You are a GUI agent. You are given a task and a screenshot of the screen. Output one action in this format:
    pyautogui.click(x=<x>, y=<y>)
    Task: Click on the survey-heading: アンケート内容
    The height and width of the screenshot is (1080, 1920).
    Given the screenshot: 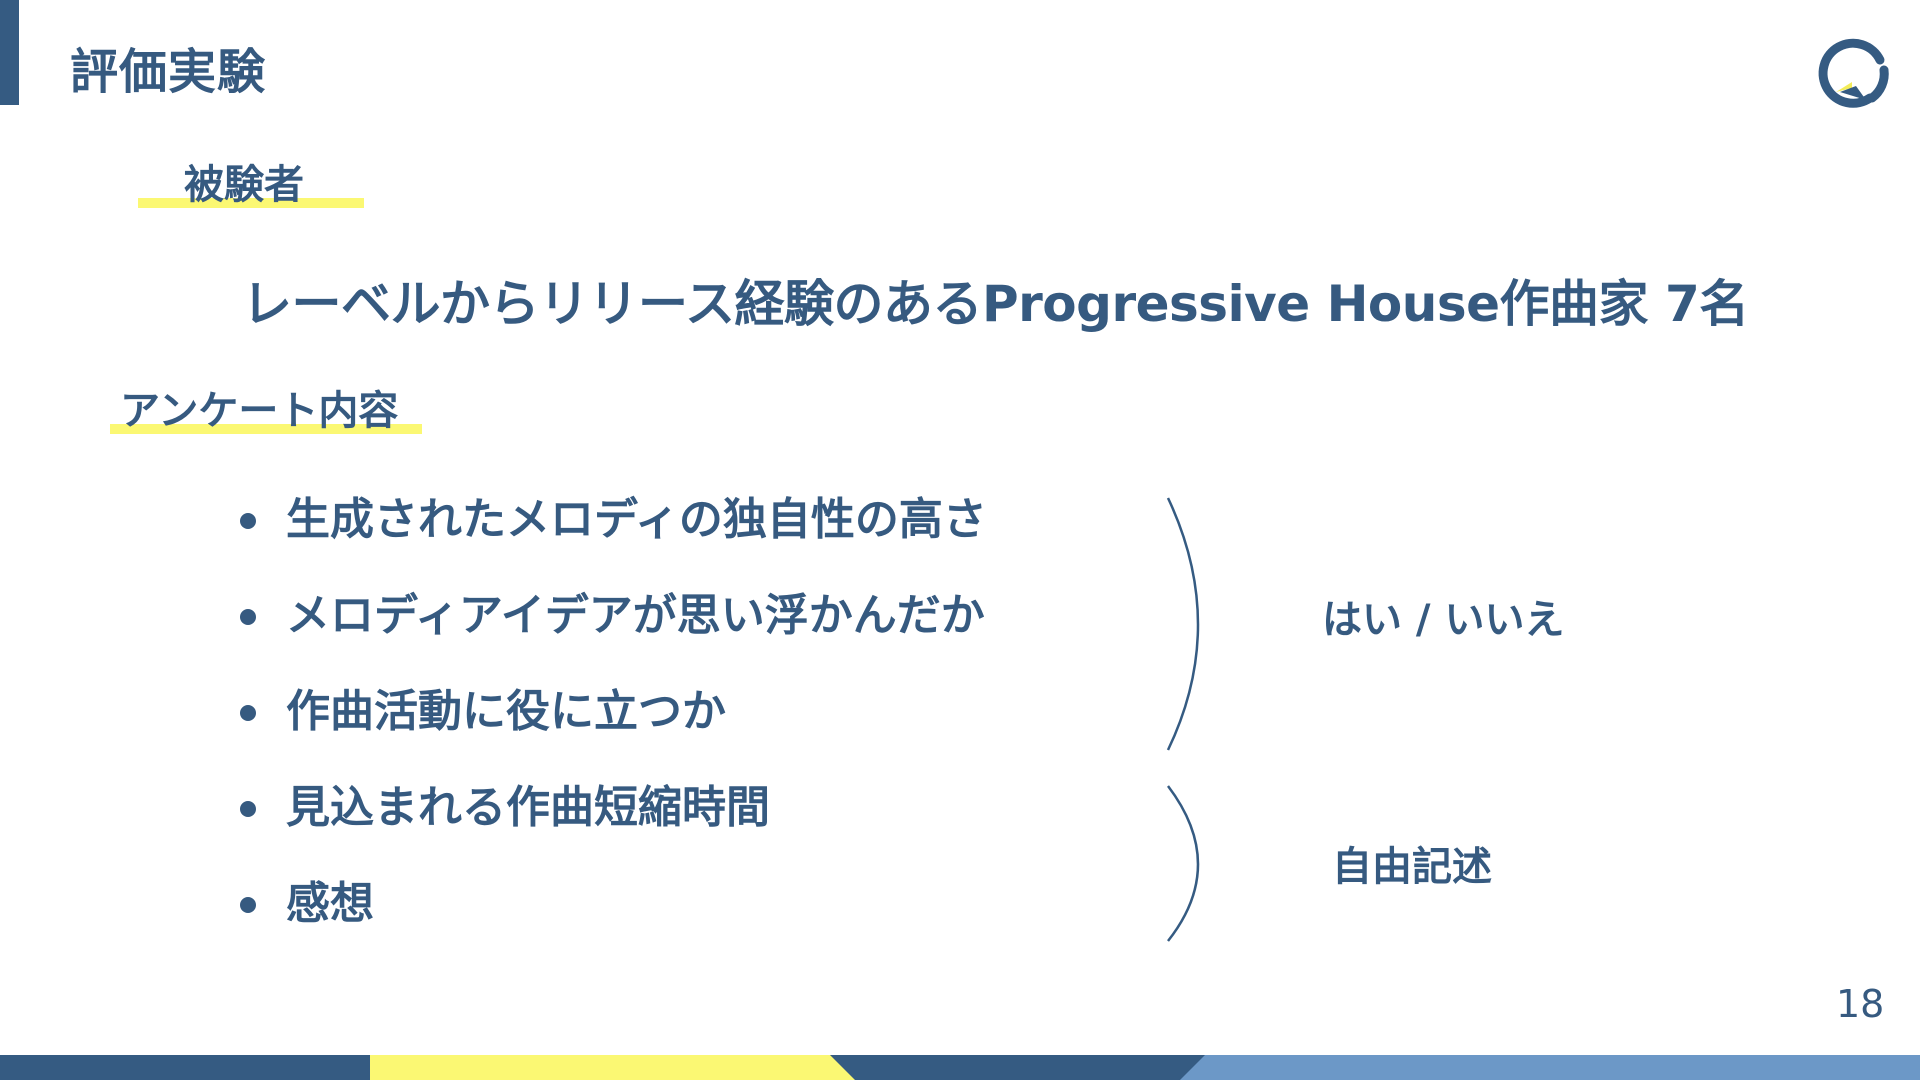 What is the action you would take?
    pyautogui.click(x=259, y=411)
    